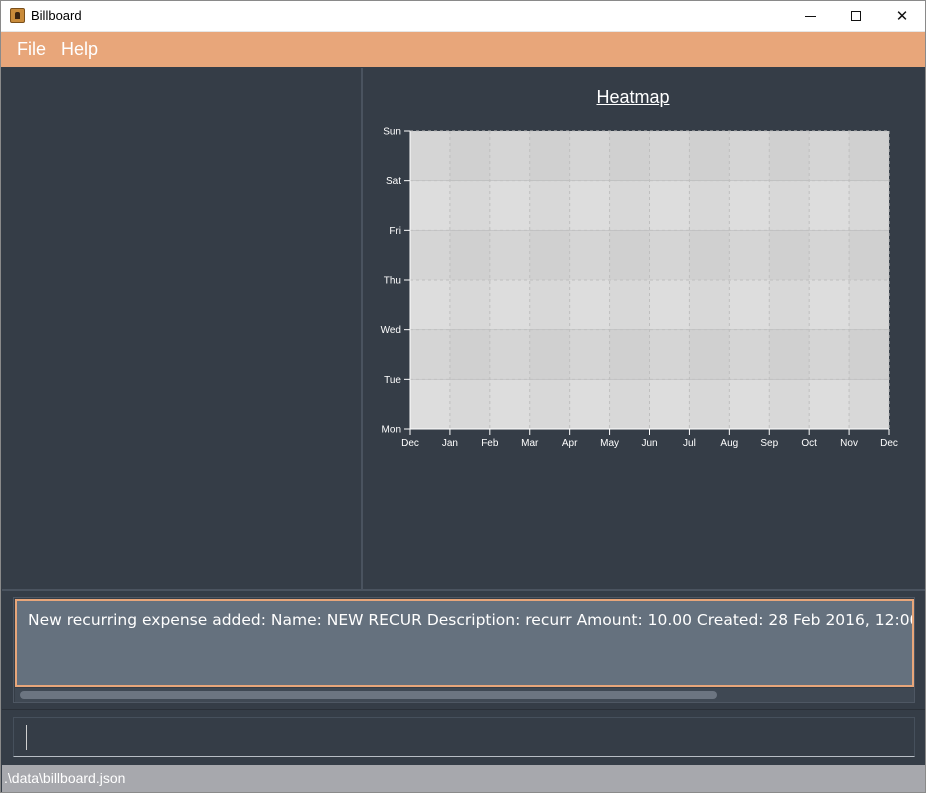  I want to click on command-divider, so click(463, 709).